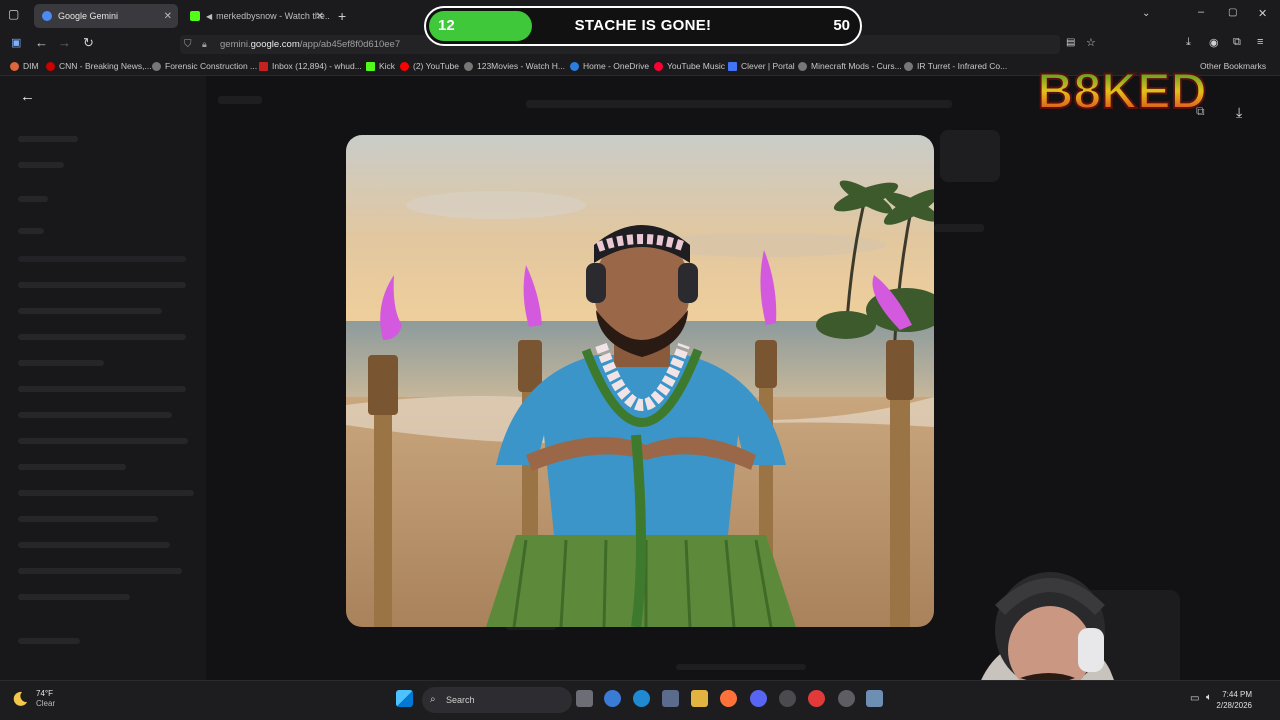  Describe the element at coordinates (609, 66) in the screenshot. I see `bookmark-item: Home - OneDrive` at that location.